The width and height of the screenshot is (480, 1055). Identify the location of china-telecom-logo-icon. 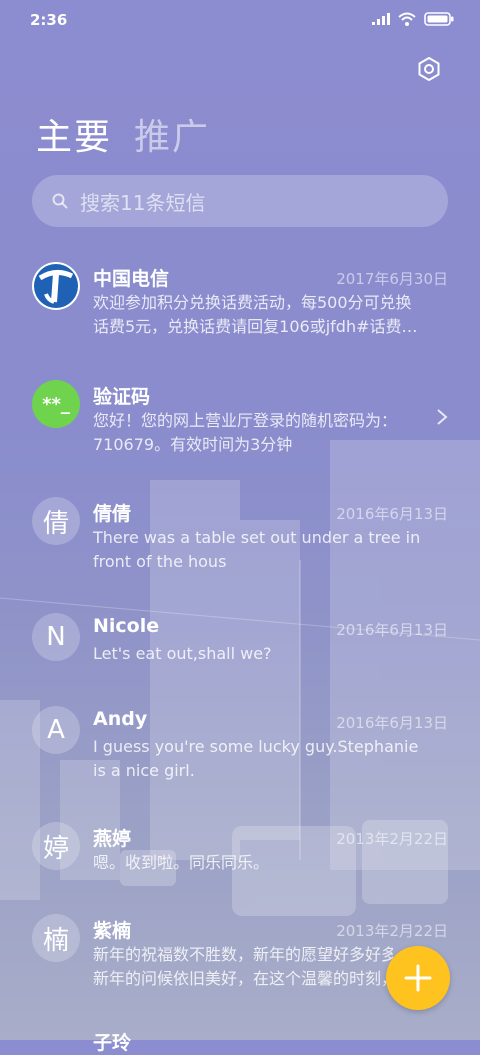
(56, 286).